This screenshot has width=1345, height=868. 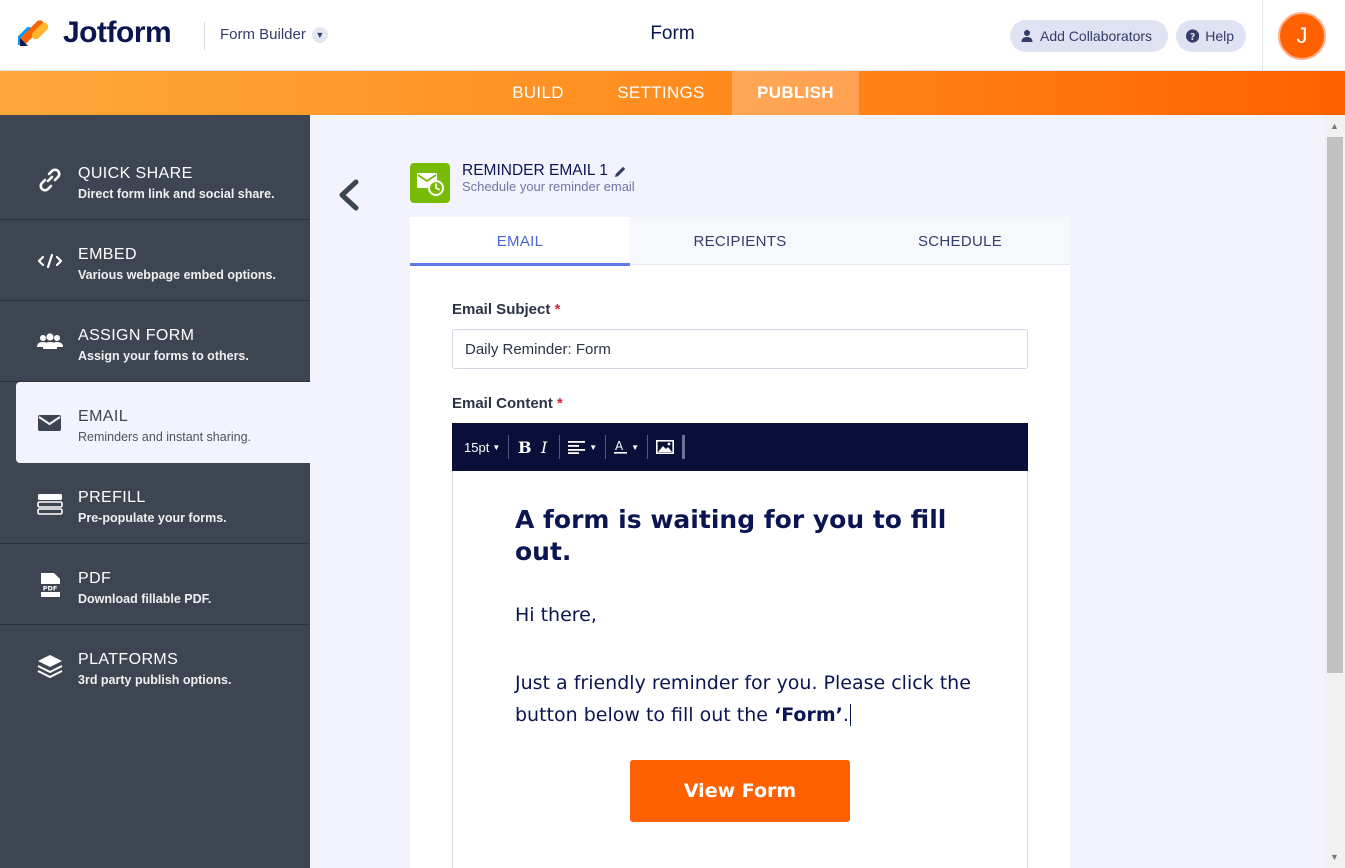 I want to click on svg-text: I, so click(x=544, y=447).